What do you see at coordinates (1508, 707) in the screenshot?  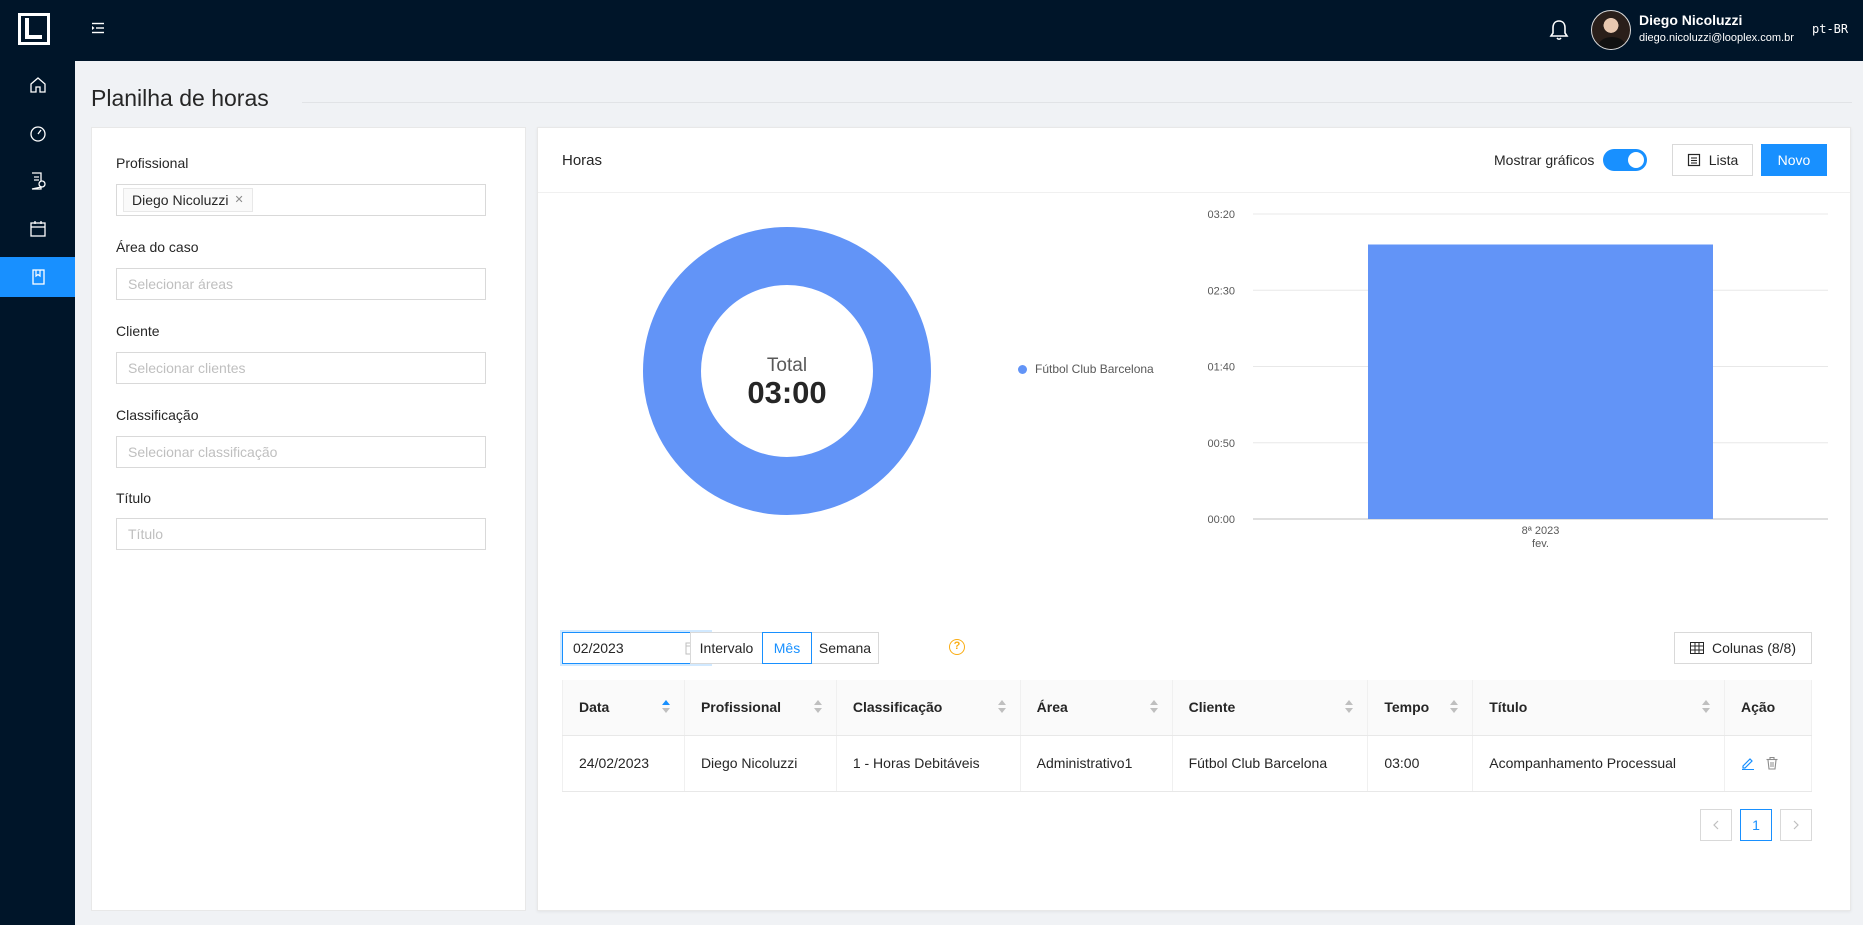 I see `column-header-title-label: Título` at bounding box center [1508, 707].